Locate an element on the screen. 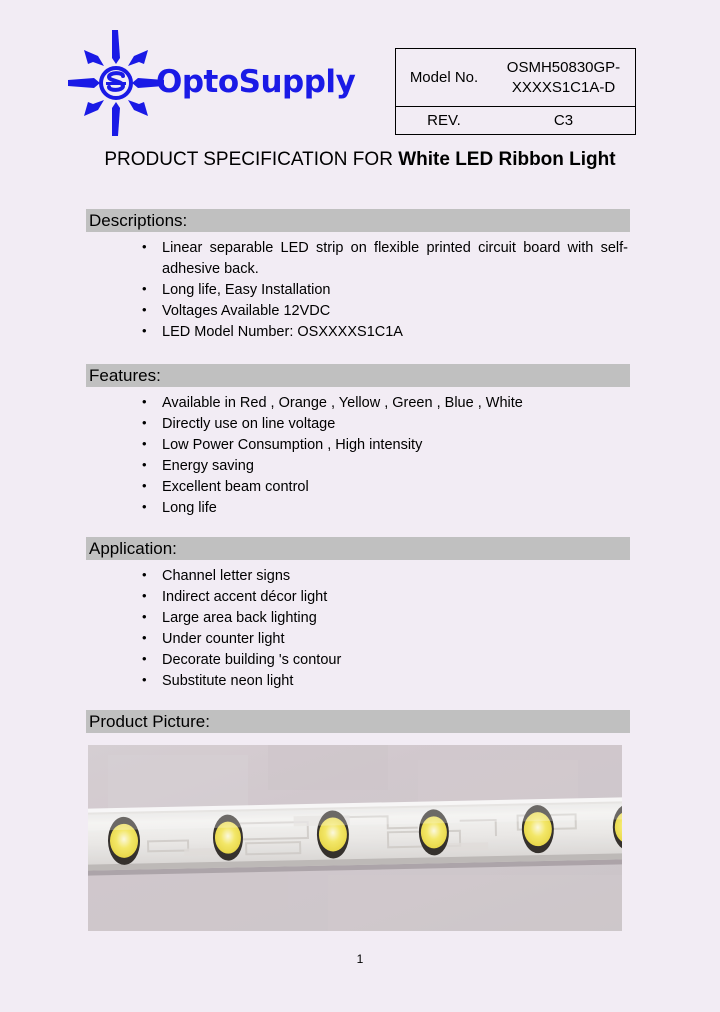 The height and width of the screenshot is (1012, 720). list-item: Decorate building 's contour is located at coordinates (385, 660).